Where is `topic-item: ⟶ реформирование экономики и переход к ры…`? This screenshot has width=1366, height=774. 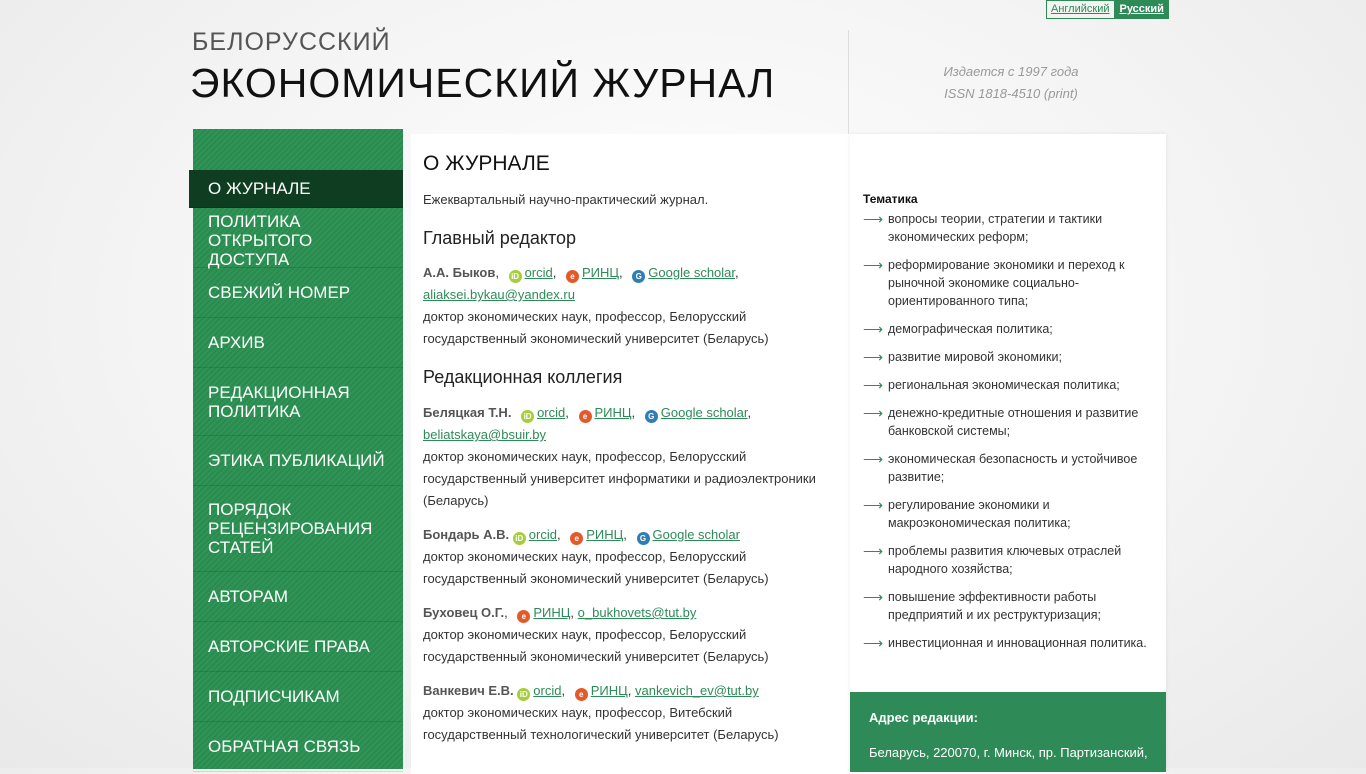
topic-item: ⟶ реформирование экономики и переход к ры… is located at coordinates (994, 282).